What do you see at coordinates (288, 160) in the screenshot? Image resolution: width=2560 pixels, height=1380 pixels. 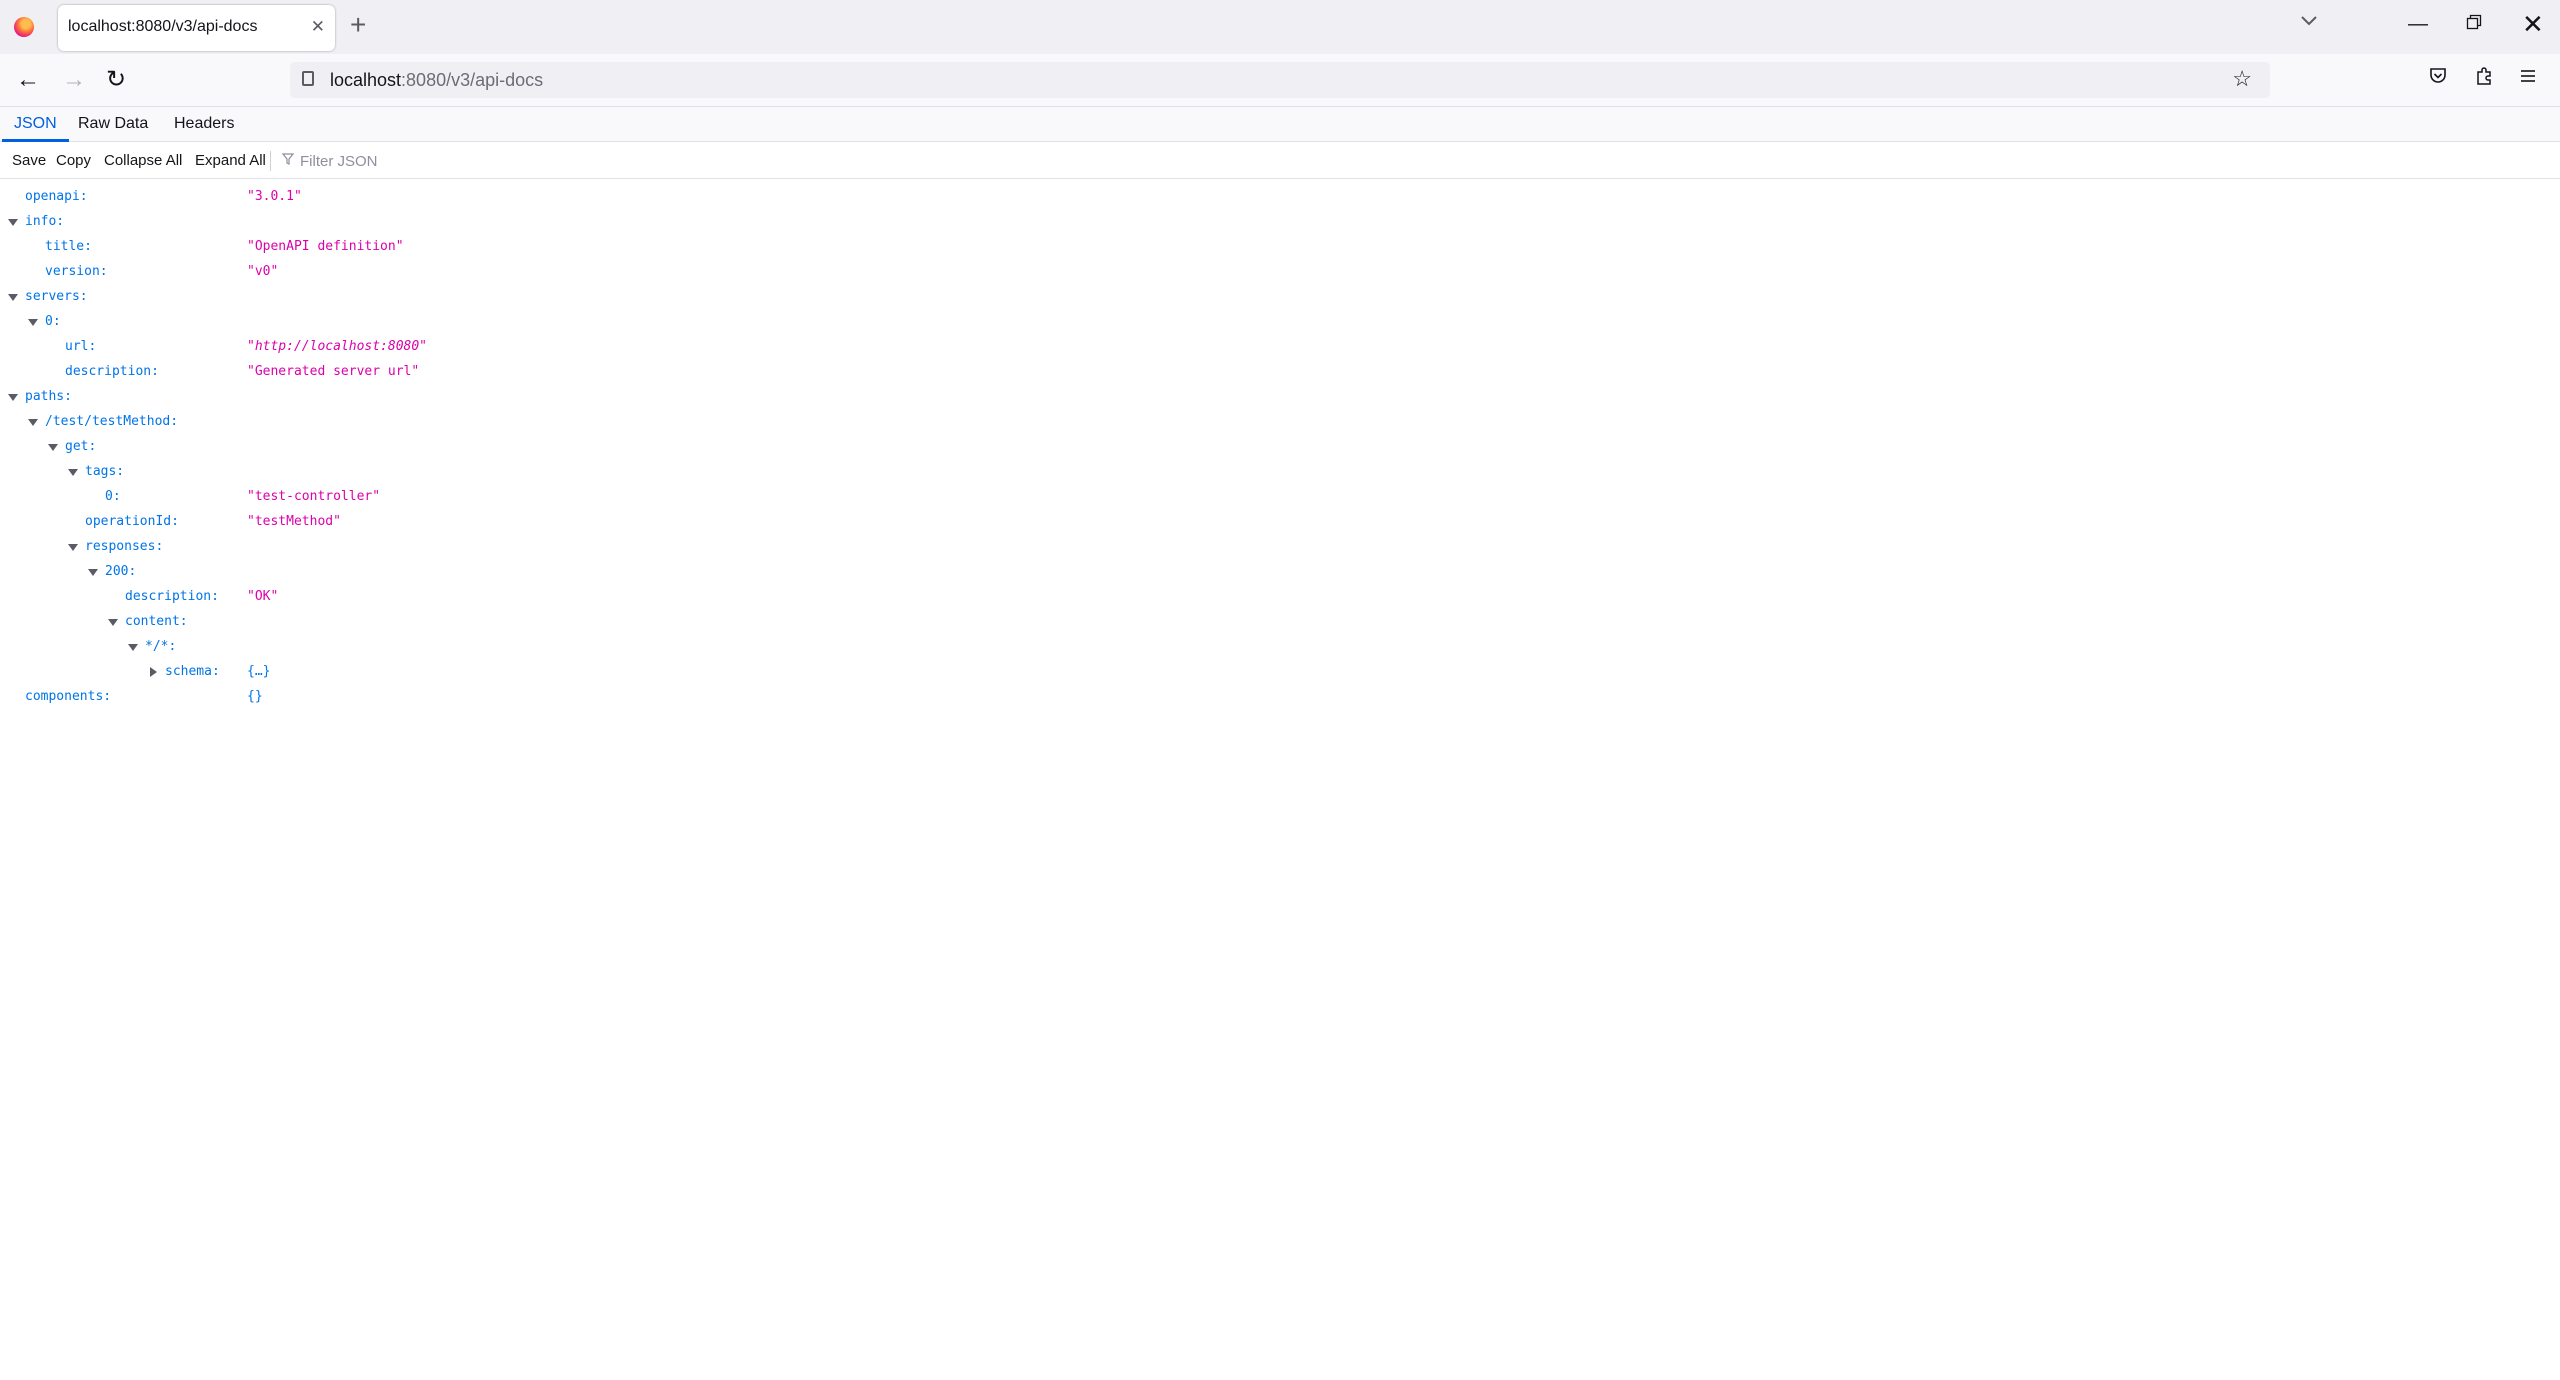 I see `filter-icon` at bounding box center [288, 160].